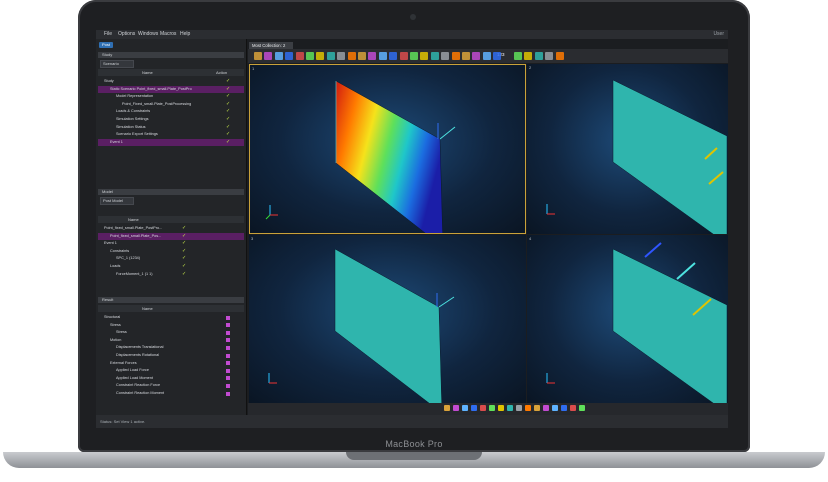 The width and height of the screenshot is (828, 482). What do you see at coordinates (171, 300) in the screenshot?
I see `result-section-header: Result` at bounding box center [171, 300].